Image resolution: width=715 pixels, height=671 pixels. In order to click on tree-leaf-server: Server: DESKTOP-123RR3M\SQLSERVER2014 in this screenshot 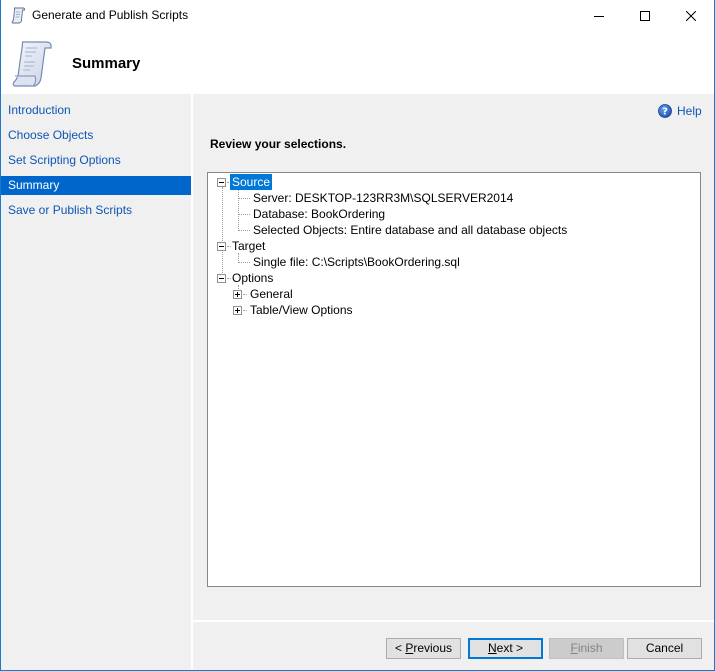, I will do `click(383, 198)`.